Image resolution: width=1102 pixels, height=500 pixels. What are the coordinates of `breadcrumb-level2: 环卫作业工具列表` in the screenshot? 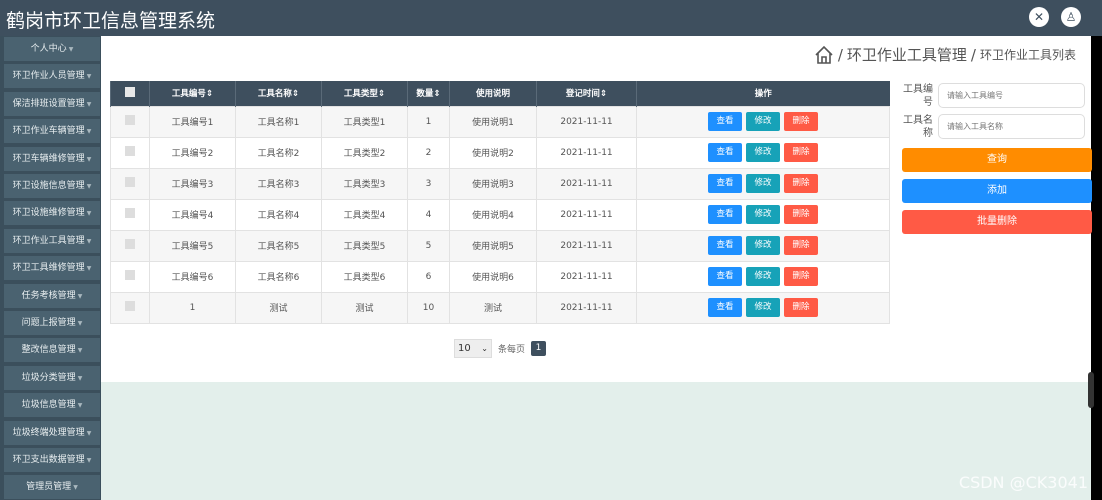 It's located at (1027, 55).